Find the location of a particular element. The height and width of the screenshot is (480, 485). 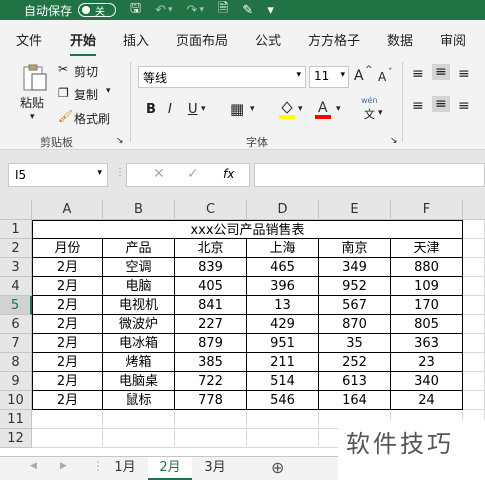

align-bottom-icon: ≡ is located at coordinates (464, 74).